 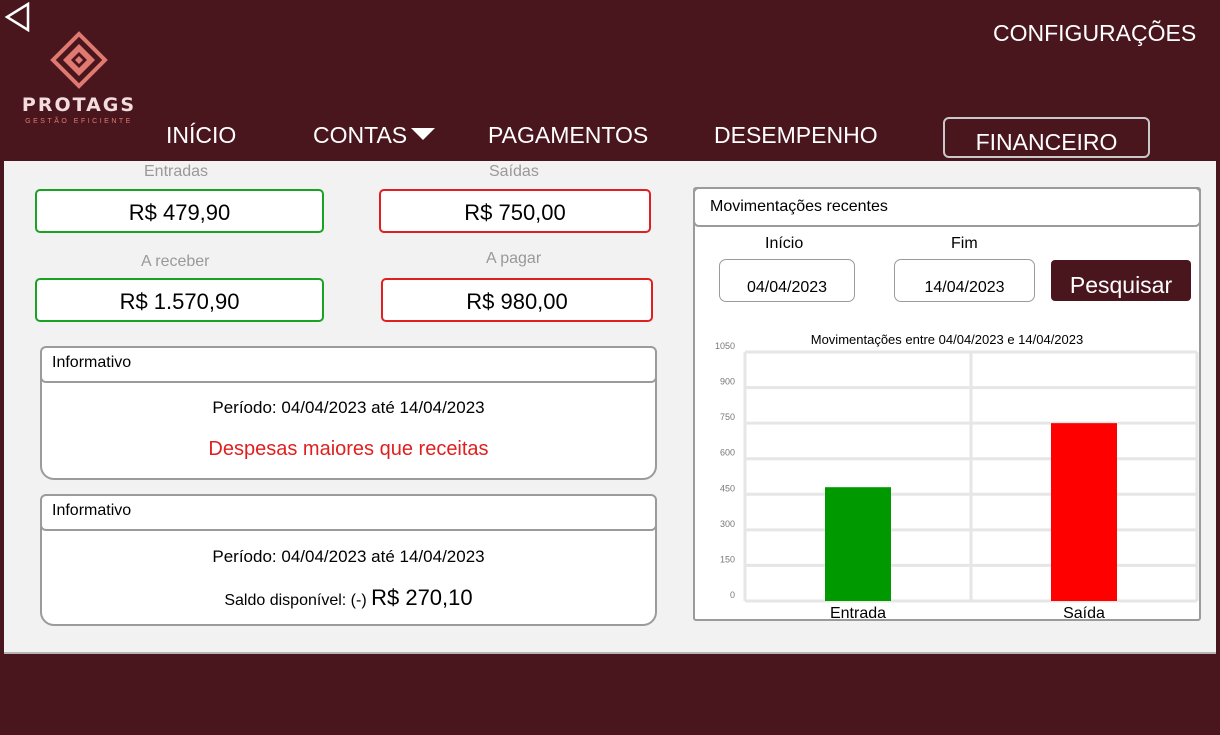 I want to click on nav-inicio: INÍCIO, so click(x=201, y=135).